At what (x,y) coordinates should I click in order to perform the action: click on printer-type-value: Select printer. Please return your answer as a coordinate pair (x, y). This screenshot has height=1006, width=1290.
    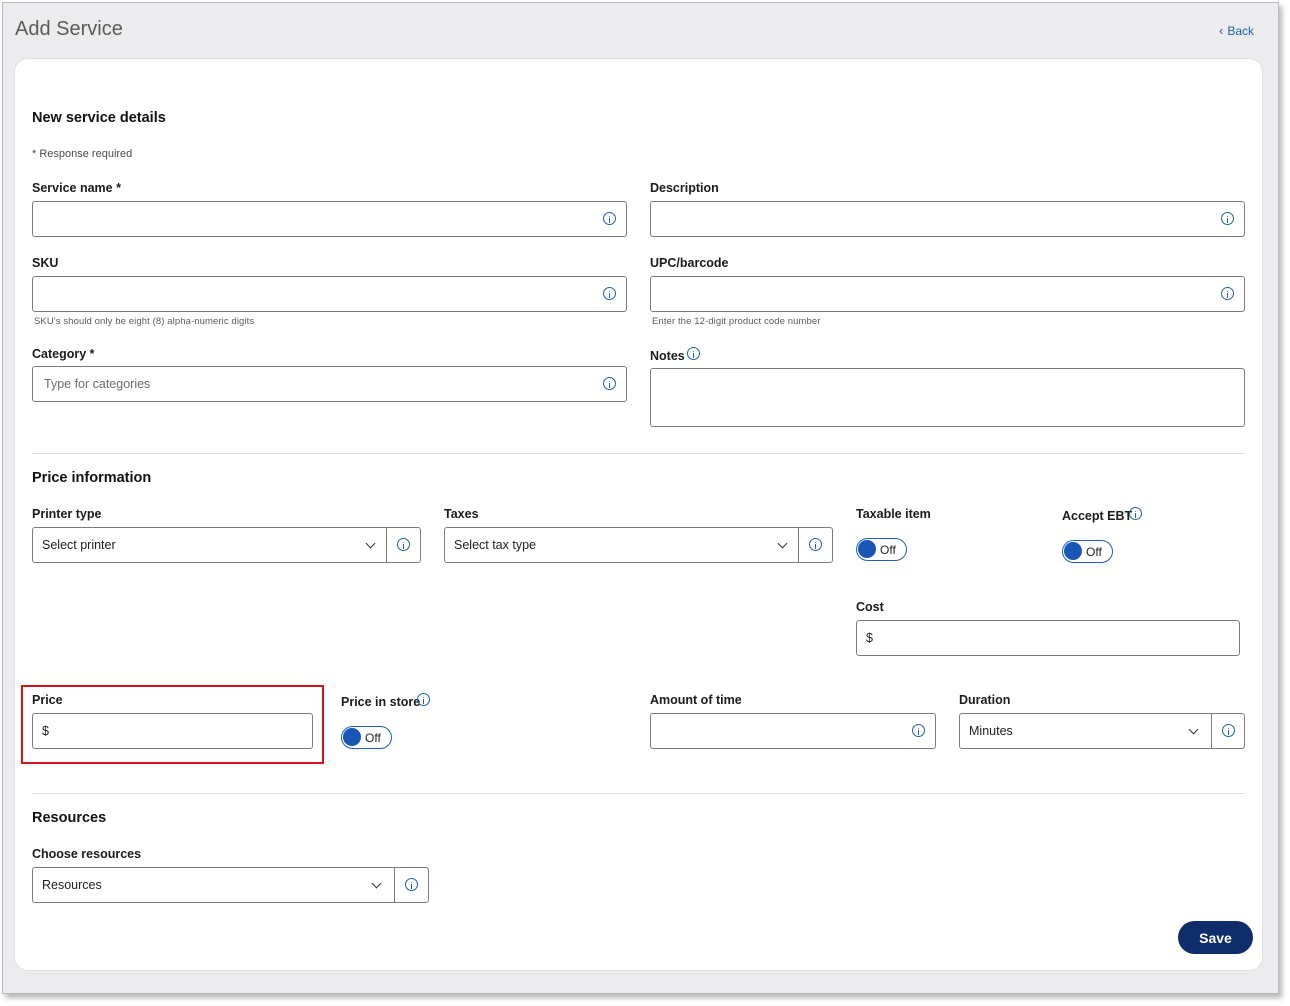
    Looking at the image, I should click on (79, 545).